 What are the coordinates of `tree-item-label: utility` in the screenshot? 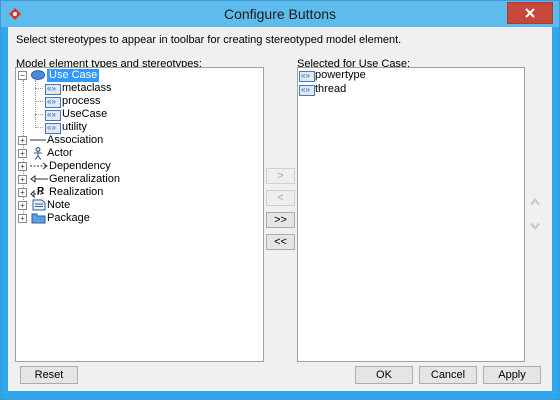 It's located at (75, 127).